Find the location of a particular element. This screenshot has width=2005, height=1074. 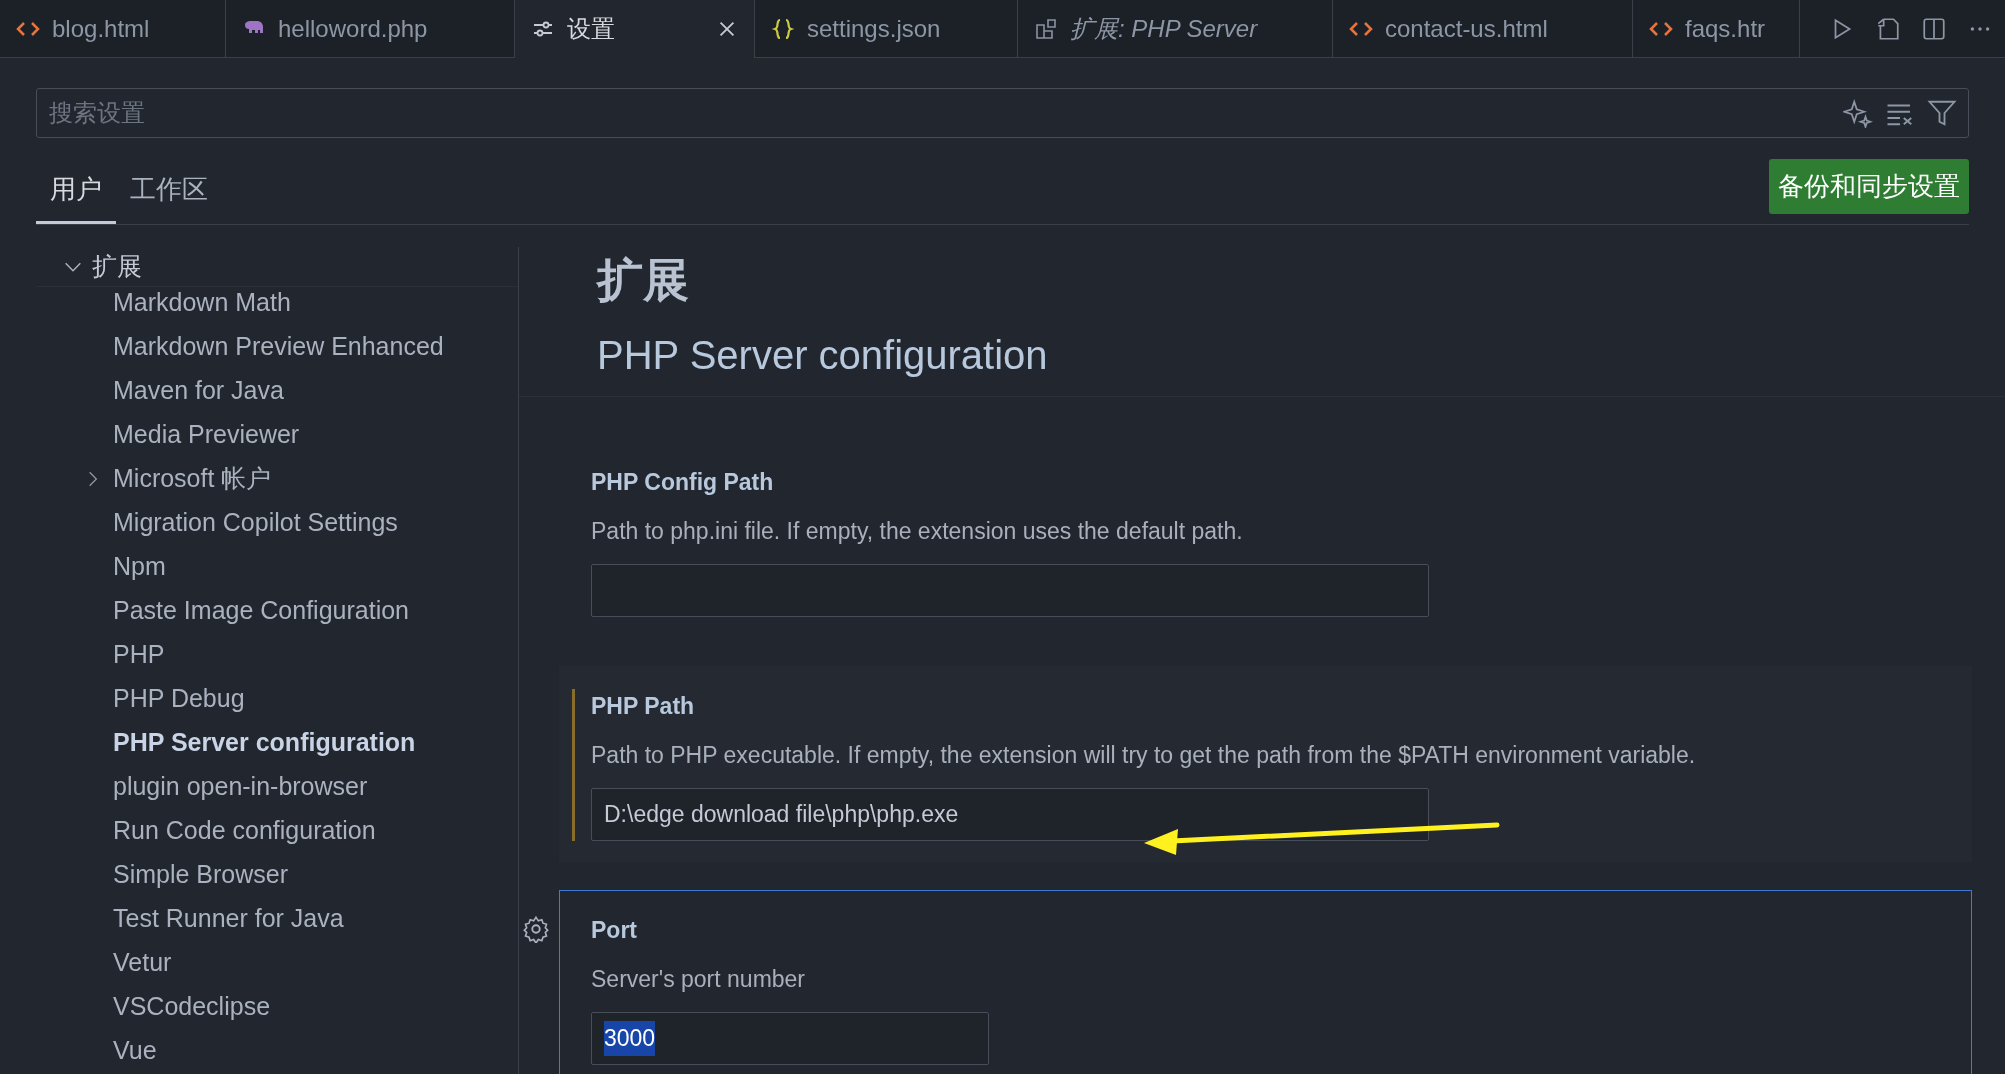

search-field: 搜索设置 is located at coordinates (1002, 113).